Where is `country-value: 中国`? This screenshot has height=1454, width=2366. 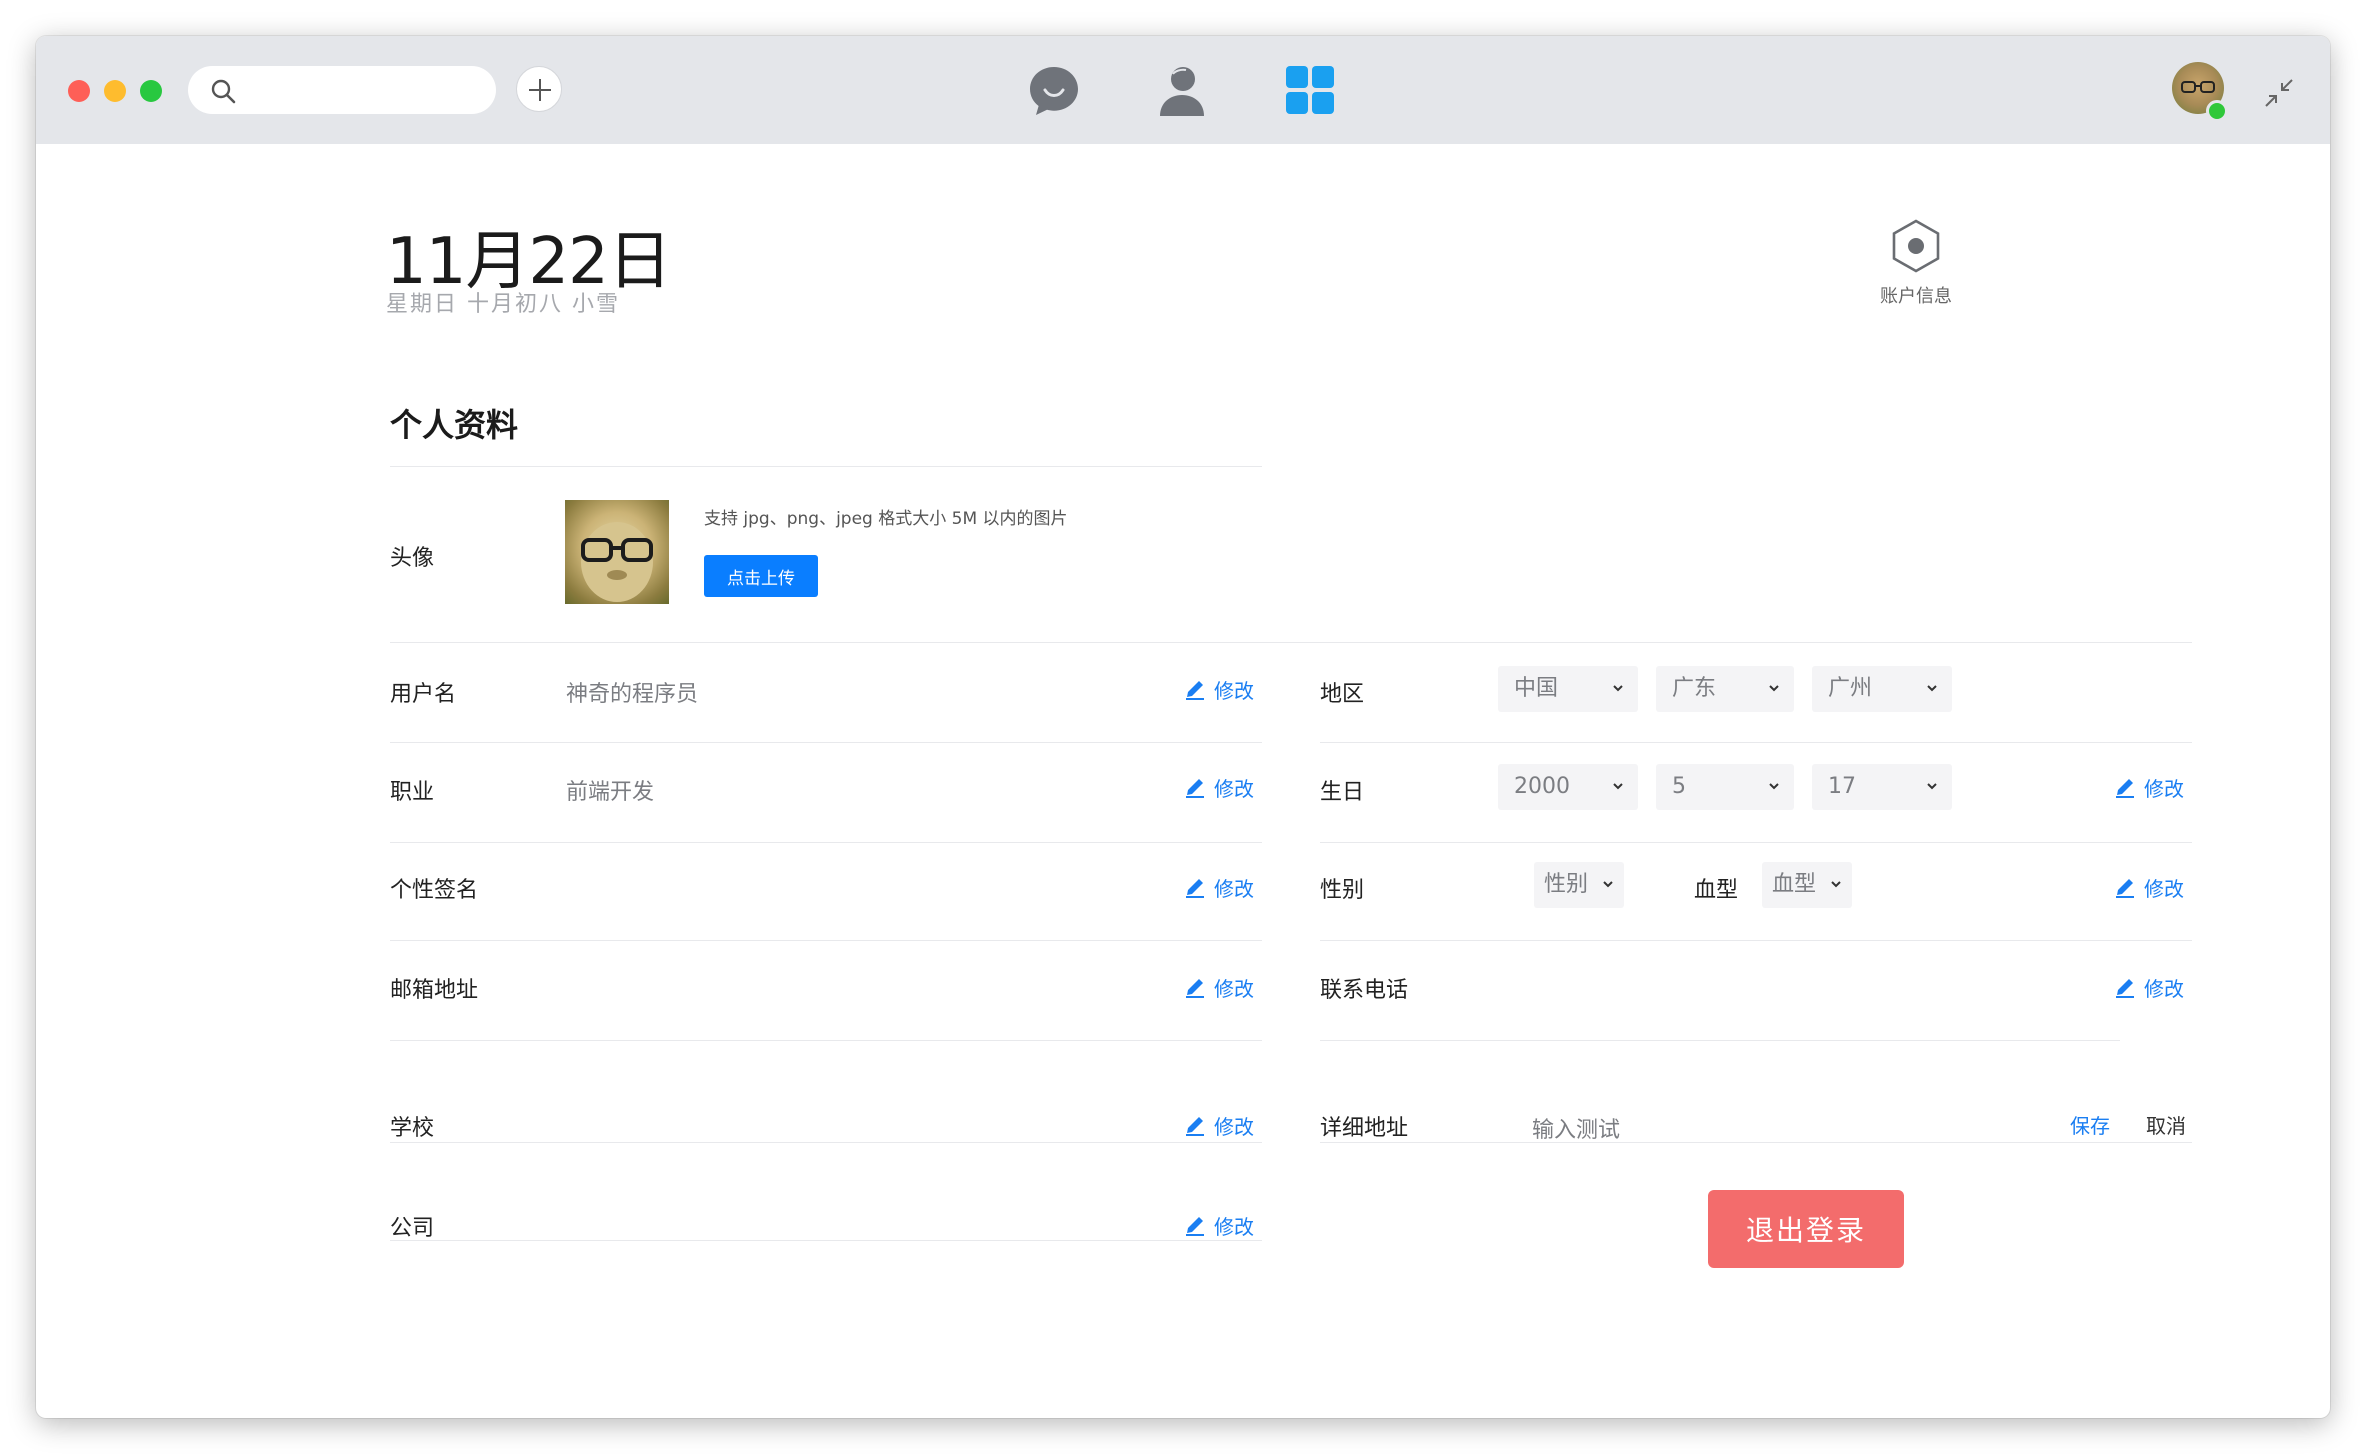 country-value: 中国 is located at coordinates (1536, 688).